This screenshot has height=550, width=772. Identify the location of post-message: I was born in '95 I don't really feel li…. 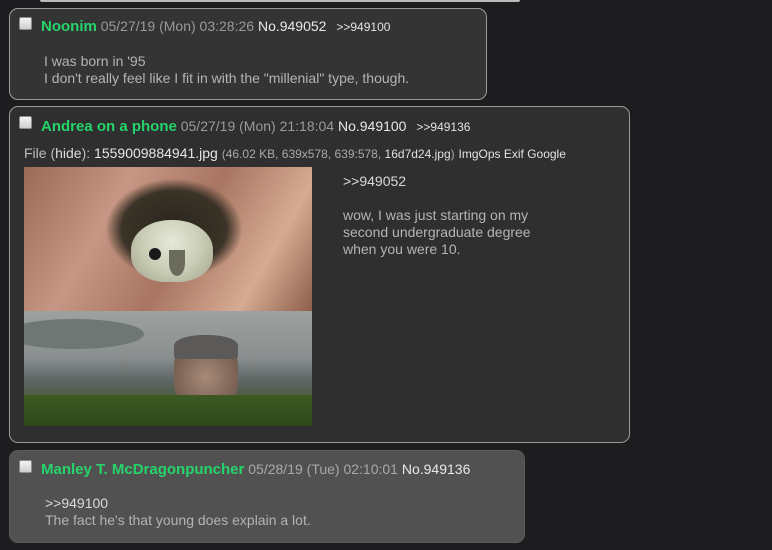
(226, 70).